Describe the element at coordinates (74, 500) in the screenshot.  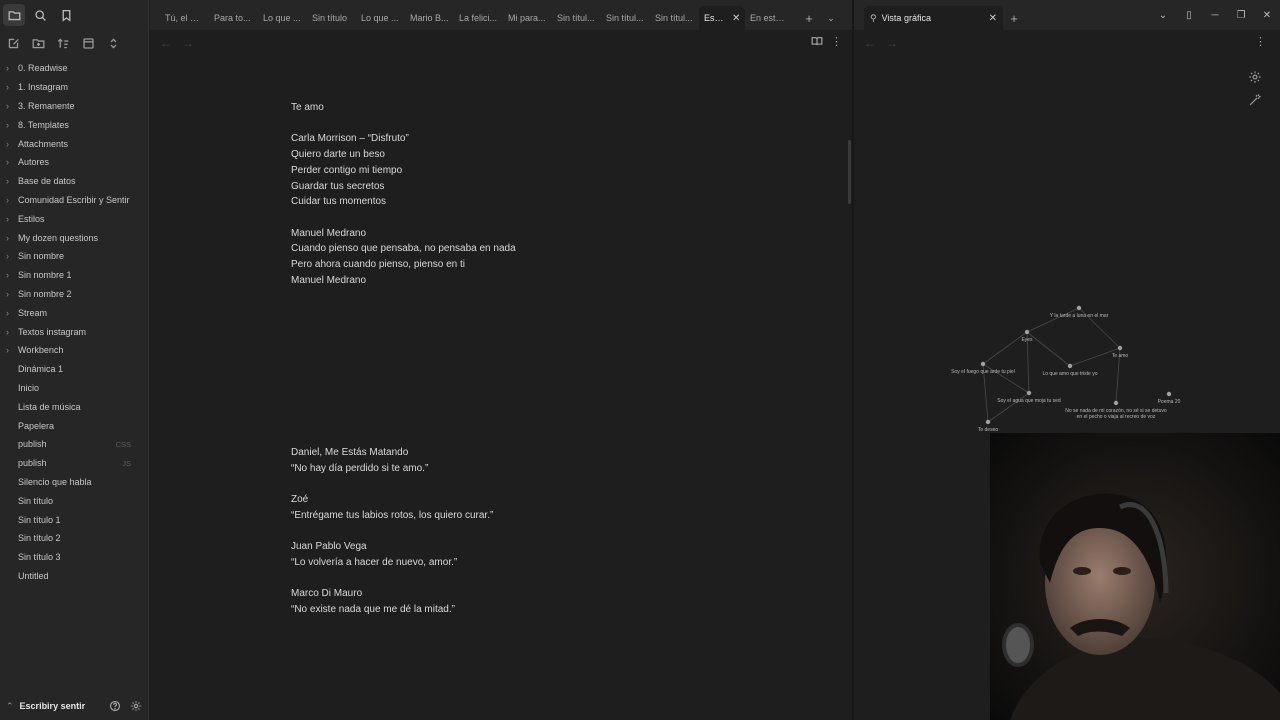
I see `file-item: Sin título` at that location.